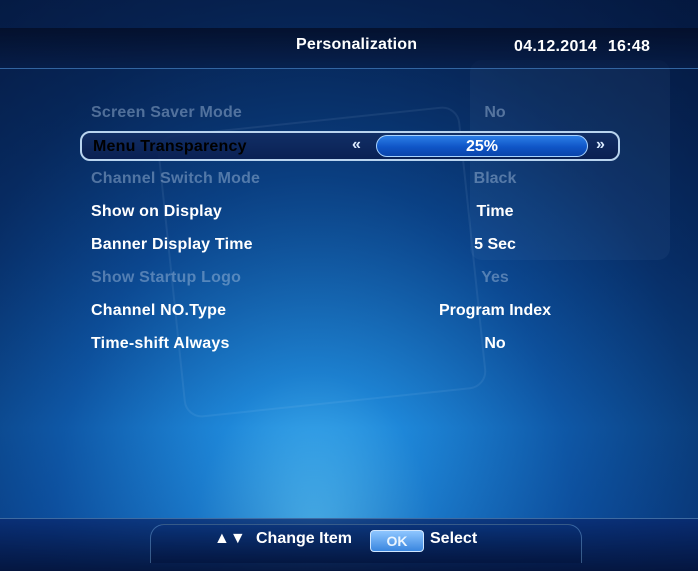 The height and width of the screenshot is (571, 698). I want to click on setting-value: 25%, so click(482, 146).